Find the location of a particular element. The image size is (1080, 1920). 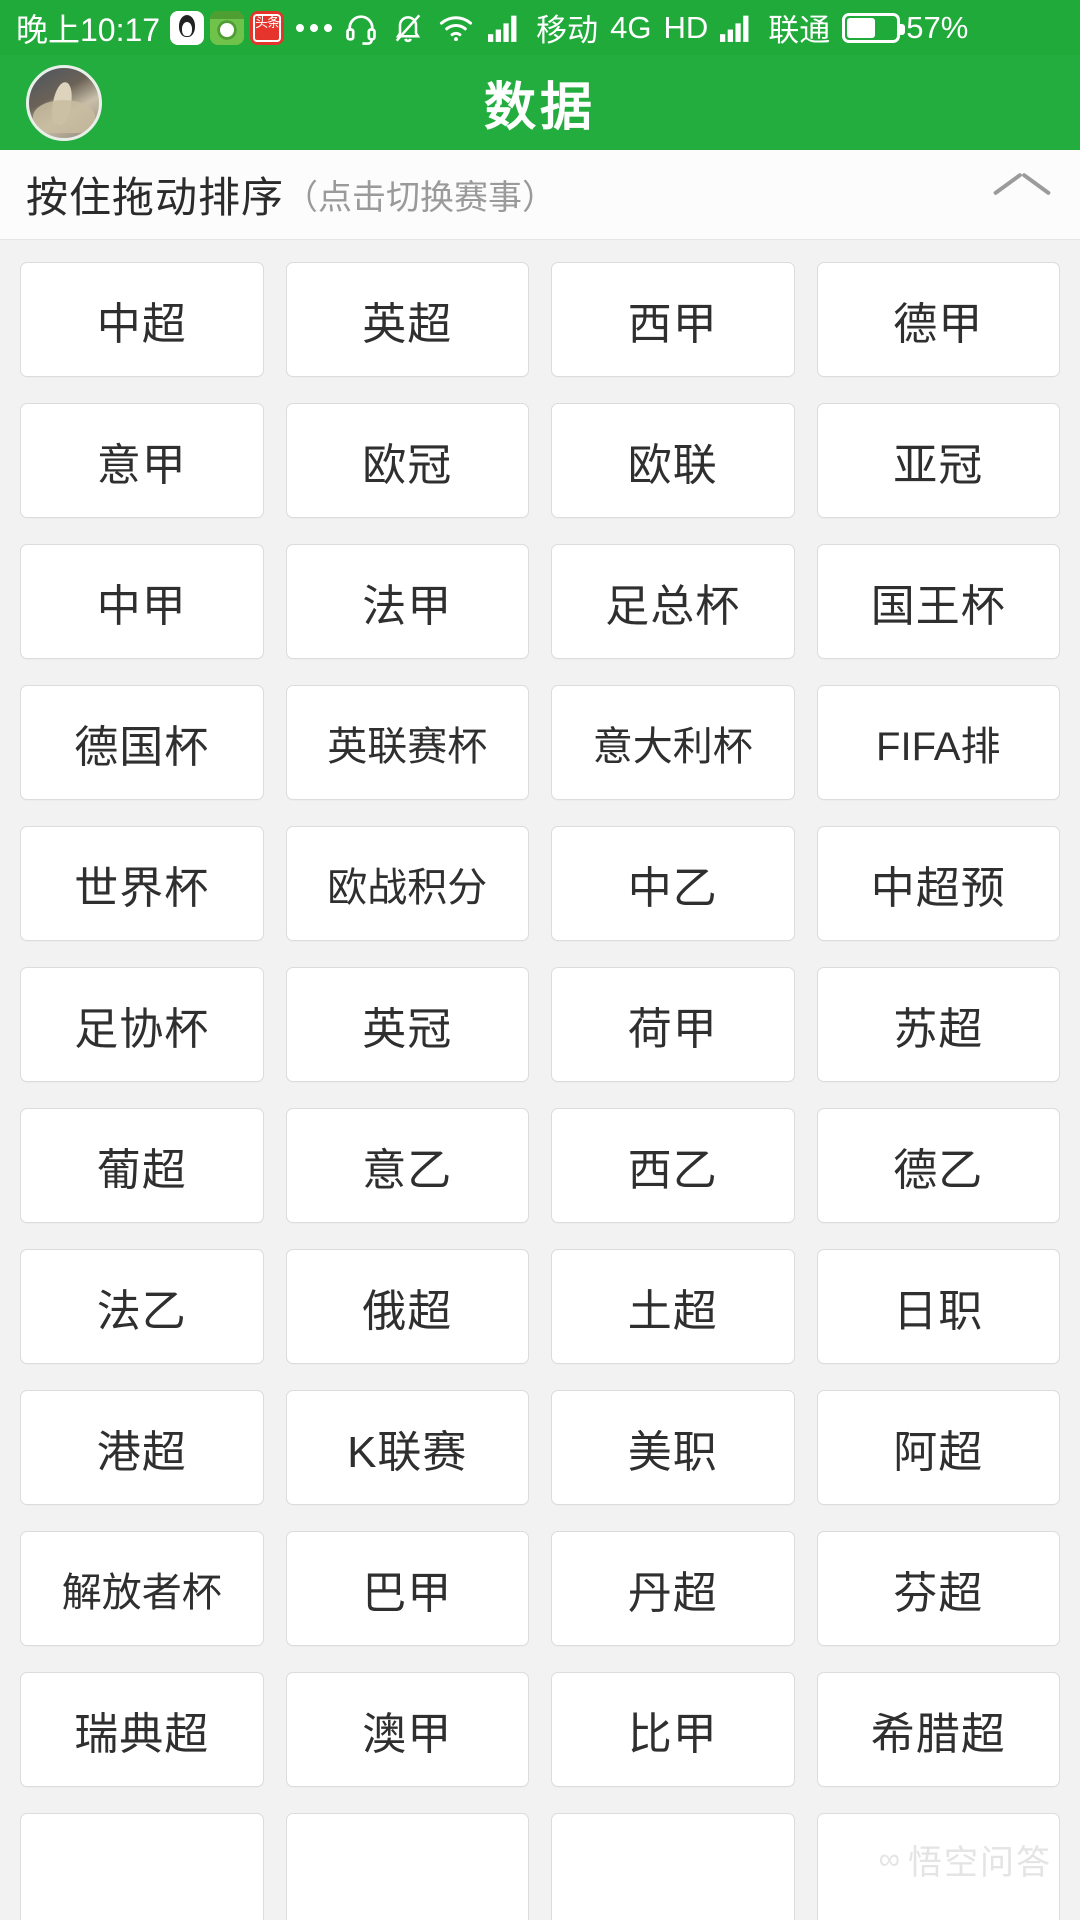

league-tile: 土超 is located at coordinates (673, 1306).